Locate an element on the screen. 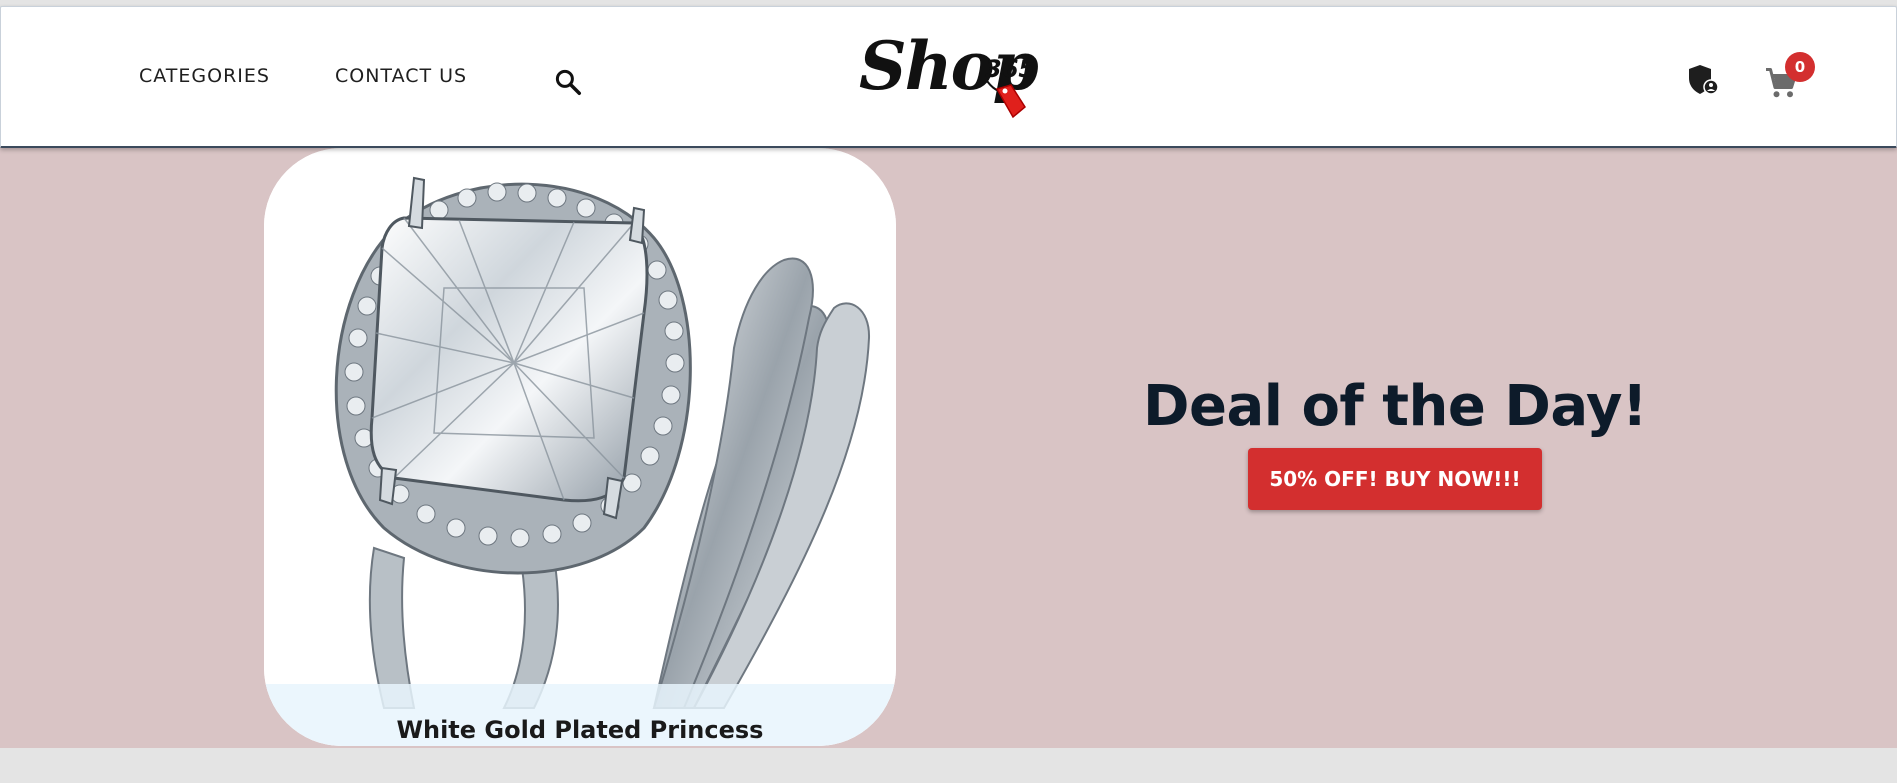  admin-shield-icon is located at coordinates (1704, 80).